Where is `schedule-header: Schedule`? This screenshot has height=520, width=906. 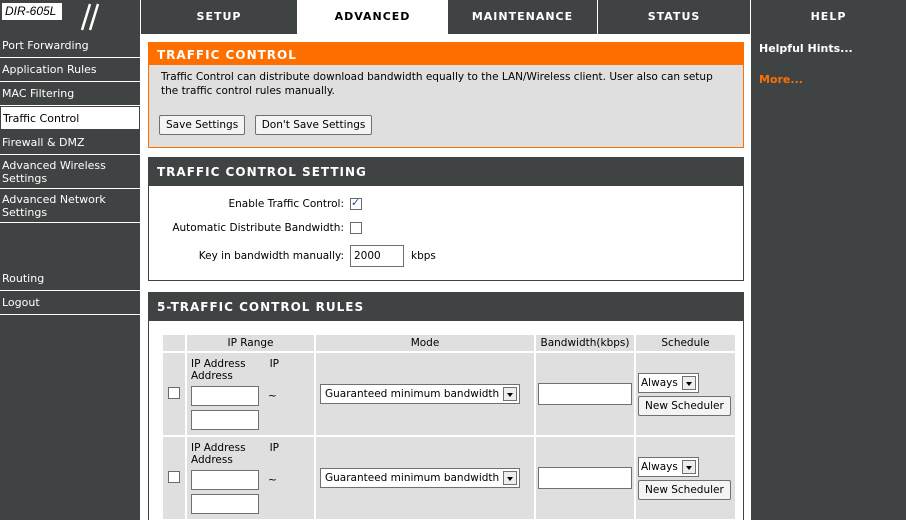
schedule-header: Schedule is located at coordinates (685, 343).